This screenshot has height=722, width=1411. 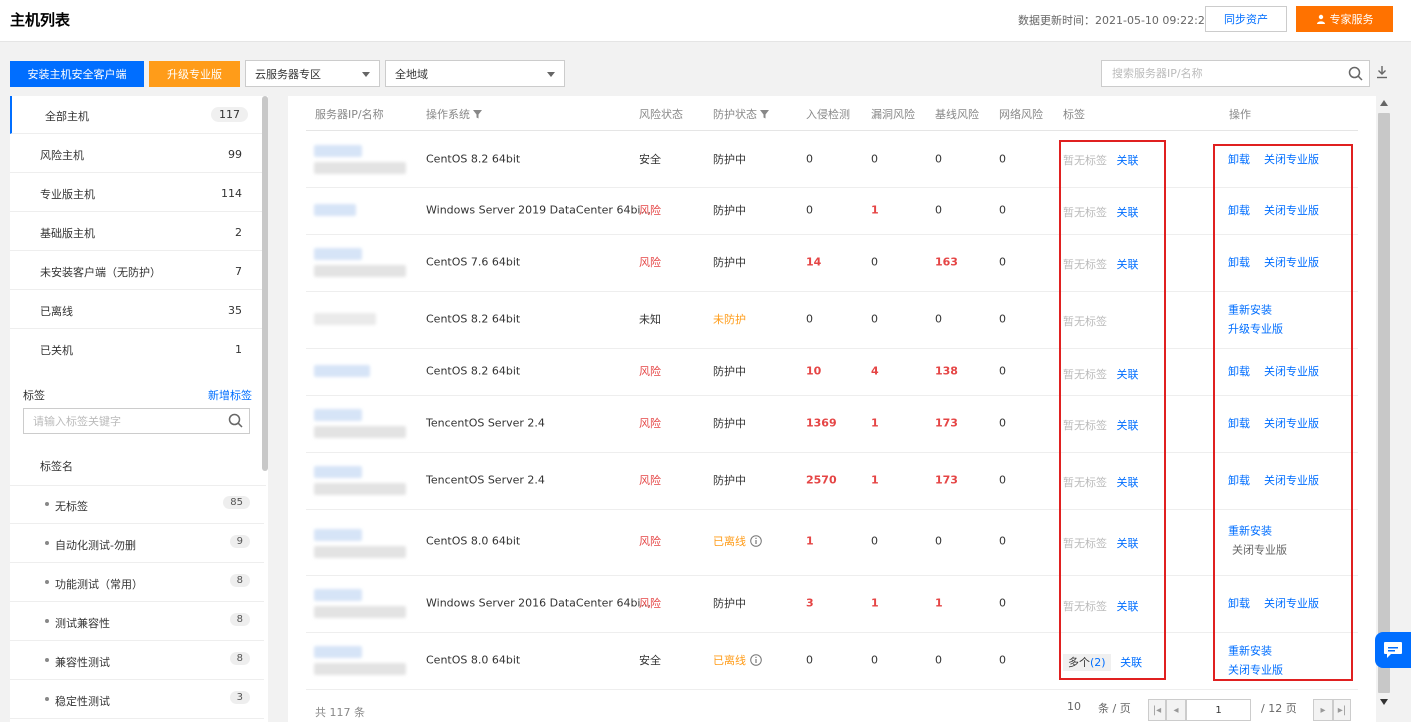 I want to click on expert-service-button: 专家服务, so click(x=1344, y=19).